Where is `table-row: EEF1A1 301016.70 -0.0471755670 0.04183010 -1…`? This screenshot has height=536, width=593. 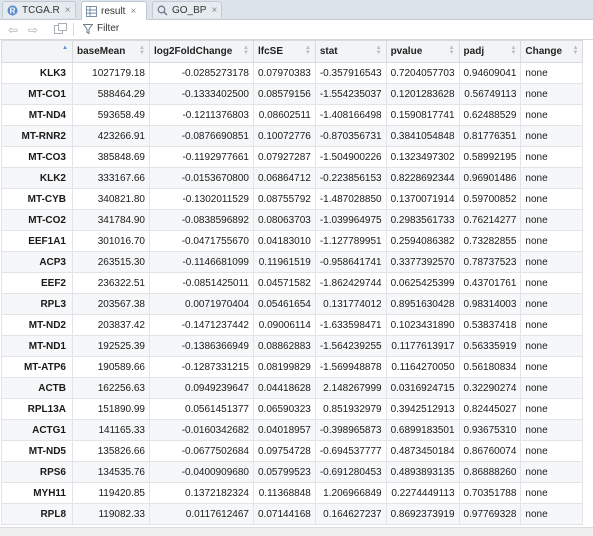 table-row: EEF1A1 301016.70 -0.0471755670 0.04183010 -1… is located at coordinates (292, 241).